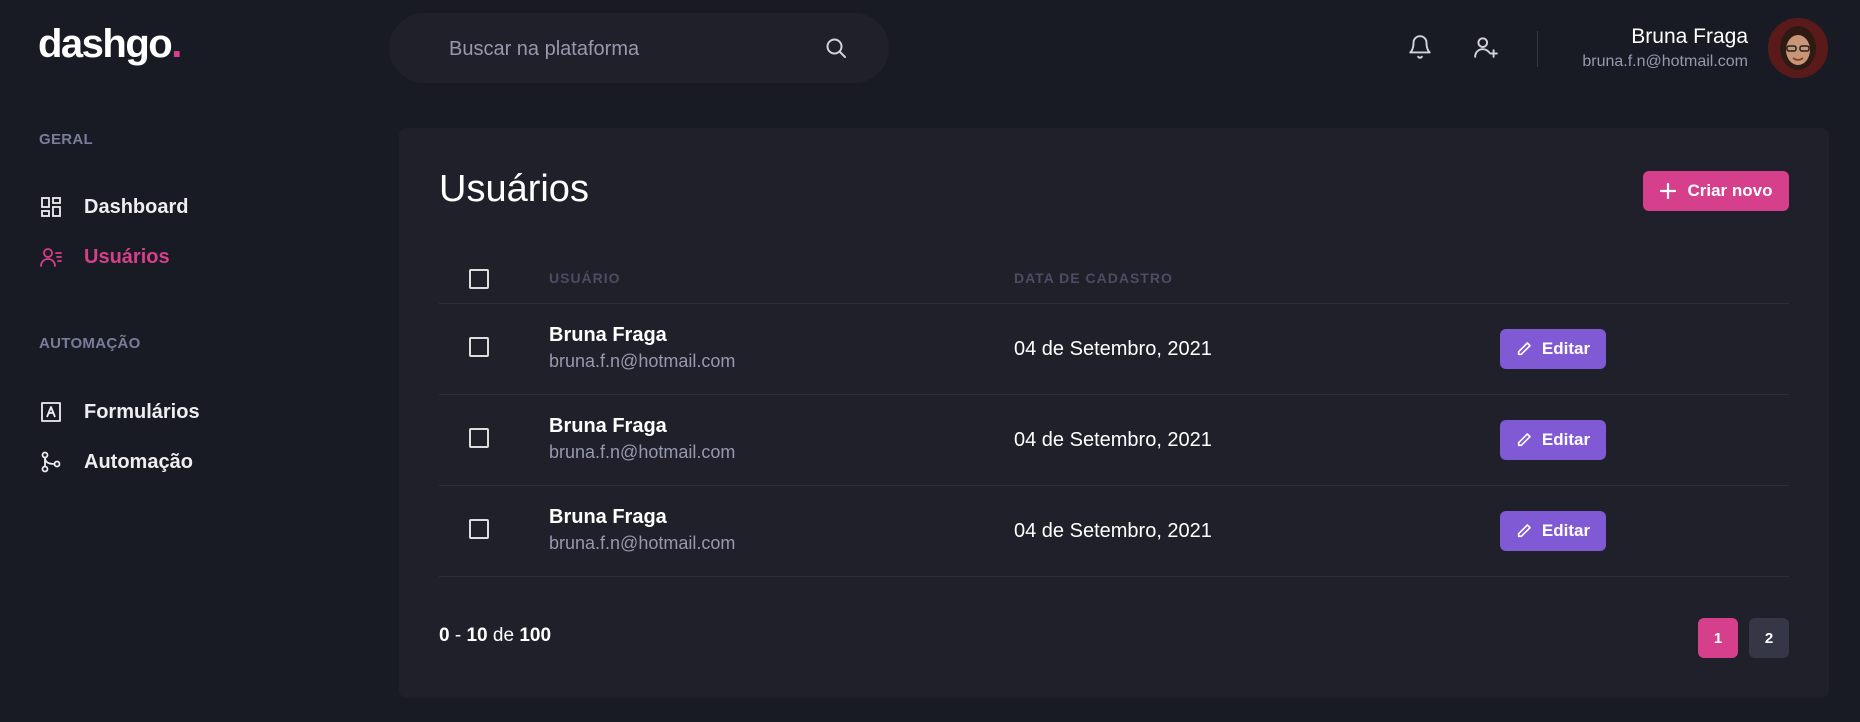 This screenshot has width=1860, height=722. Describe the element at coordinates (1420, 47) in the screenshot. I see `notification-bell-icon` at that location.